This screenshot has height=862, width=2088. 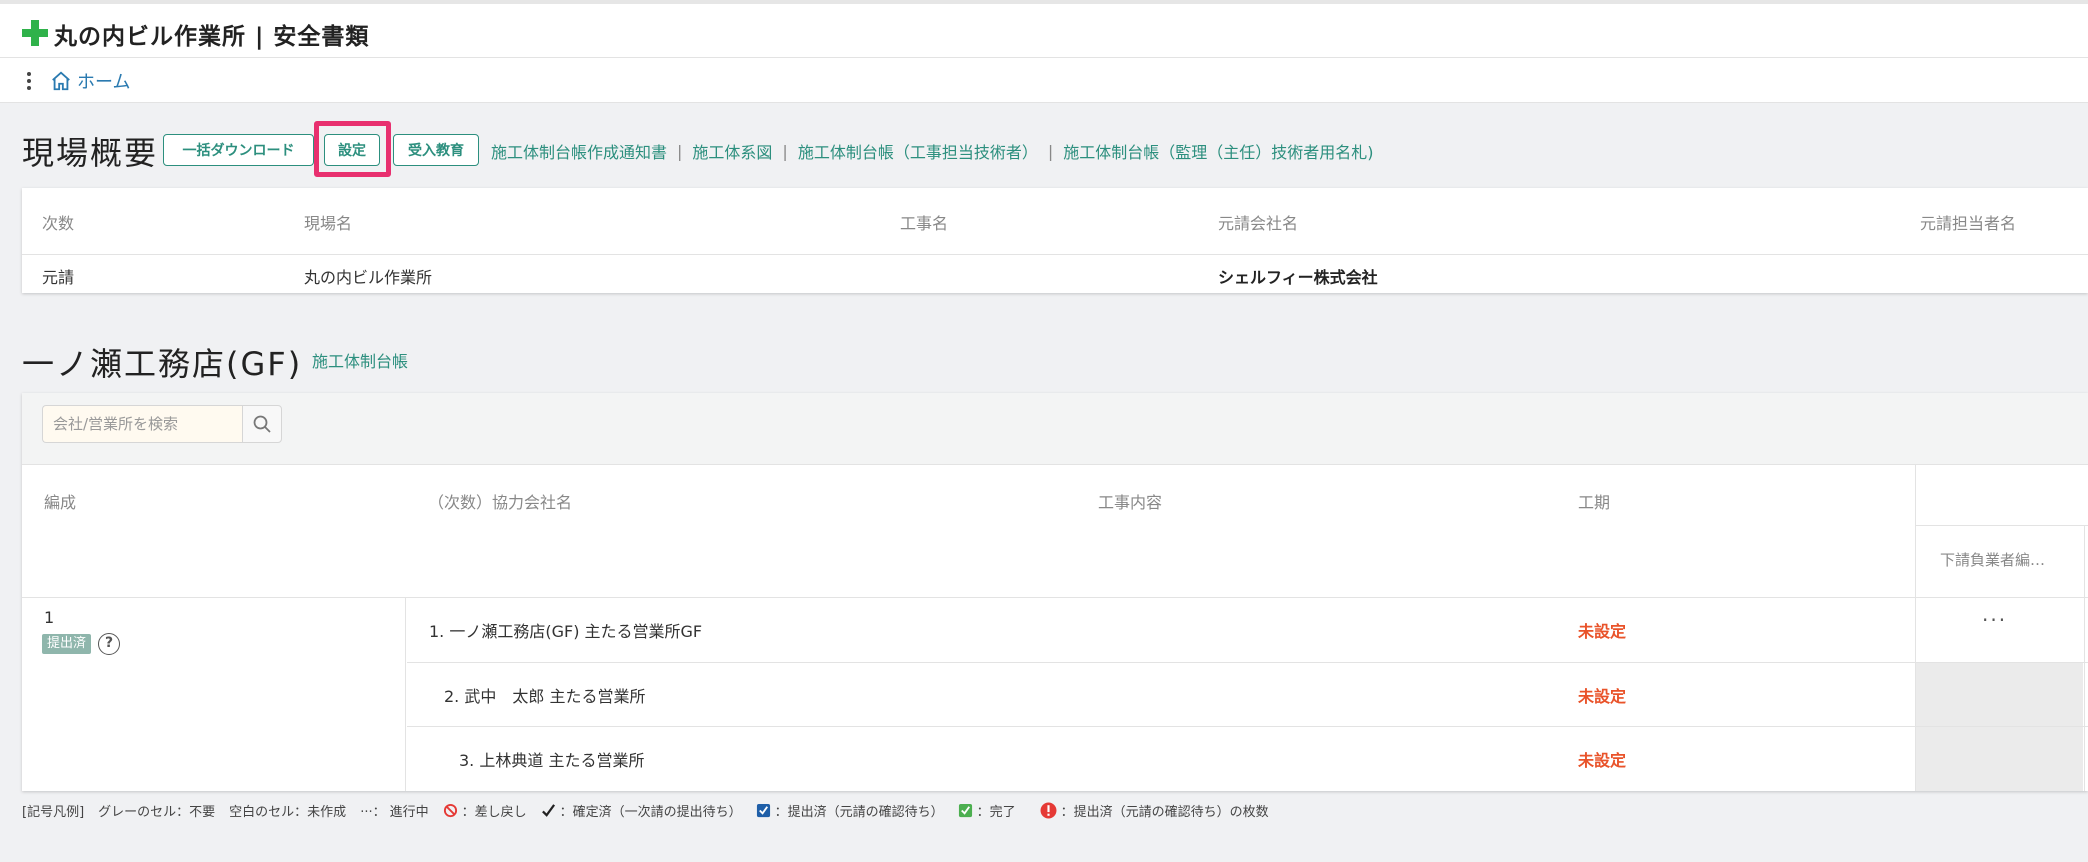 I want to click on legend-in-progress: ···： 進行中, so click(x=394, y=810).